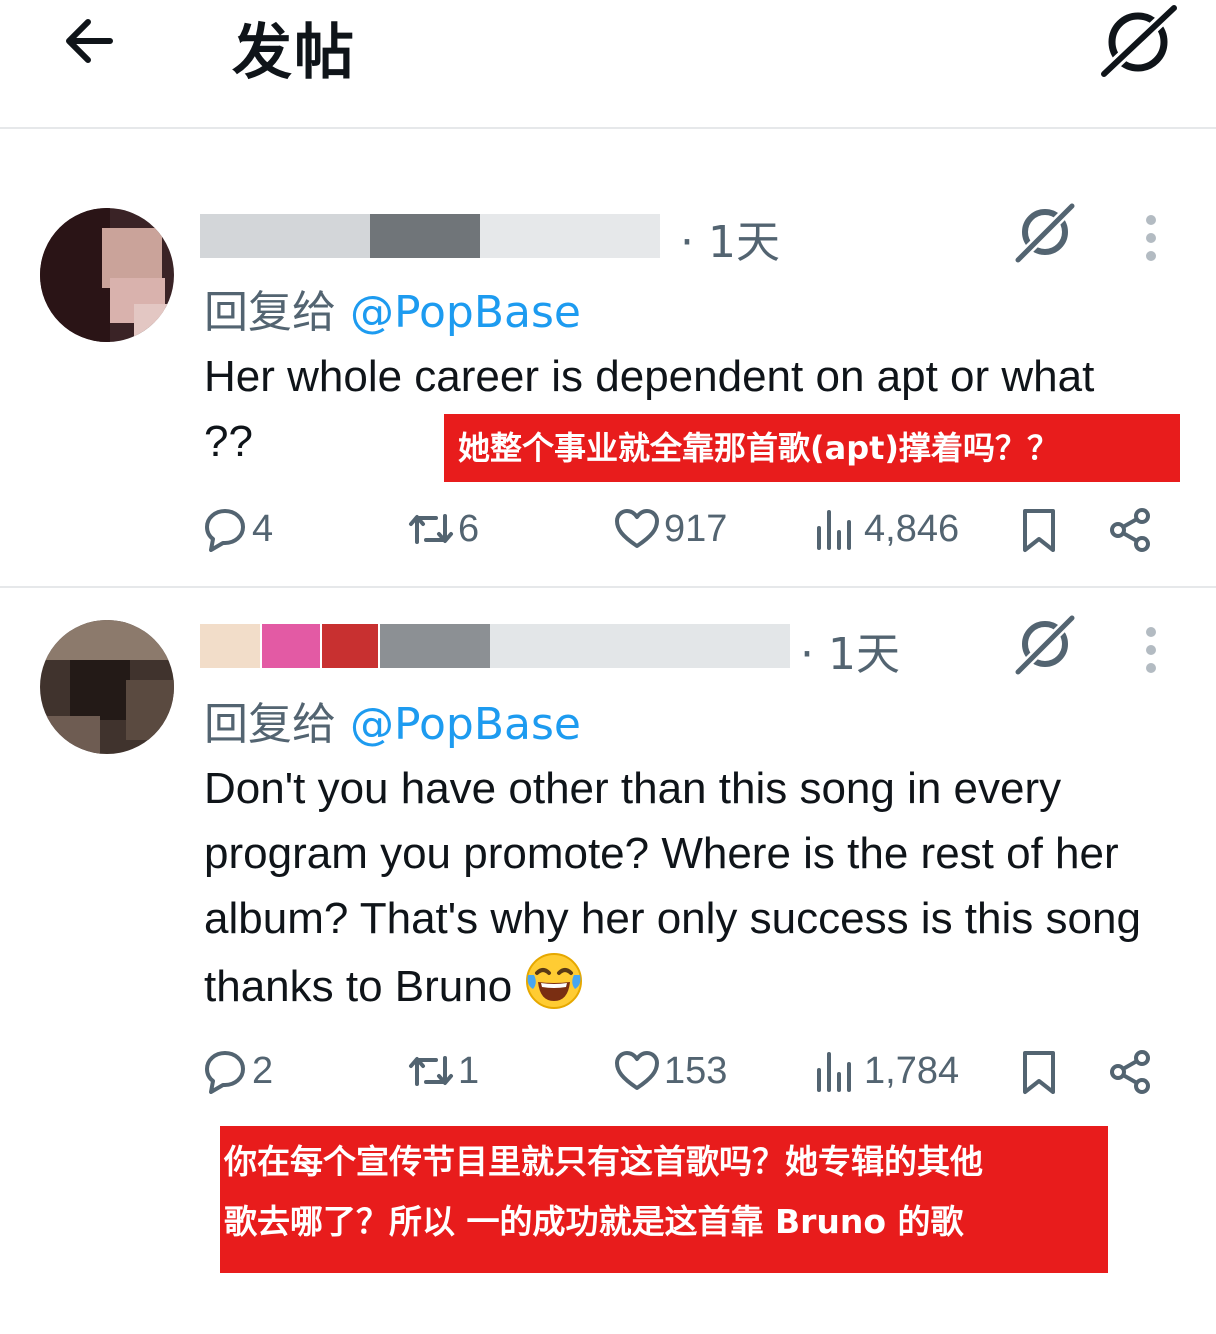 The height and width of the screenshot is (1334, 1216). I want to click on like-button: 153, so click(670, 1071).